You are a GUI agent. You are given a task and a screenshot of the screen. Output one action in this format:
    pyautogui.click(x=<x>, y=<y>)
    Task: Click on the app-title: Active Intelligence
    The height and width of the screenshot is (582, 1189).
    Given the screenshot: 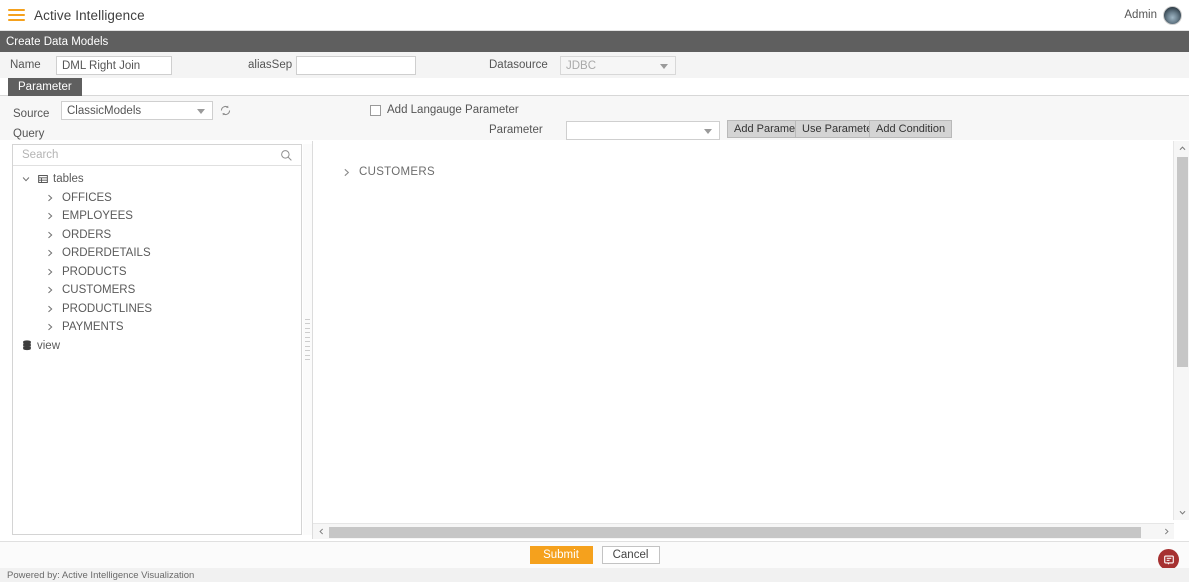 What is the action you would take?
    pyautogui.click(x=89, y=15)
    